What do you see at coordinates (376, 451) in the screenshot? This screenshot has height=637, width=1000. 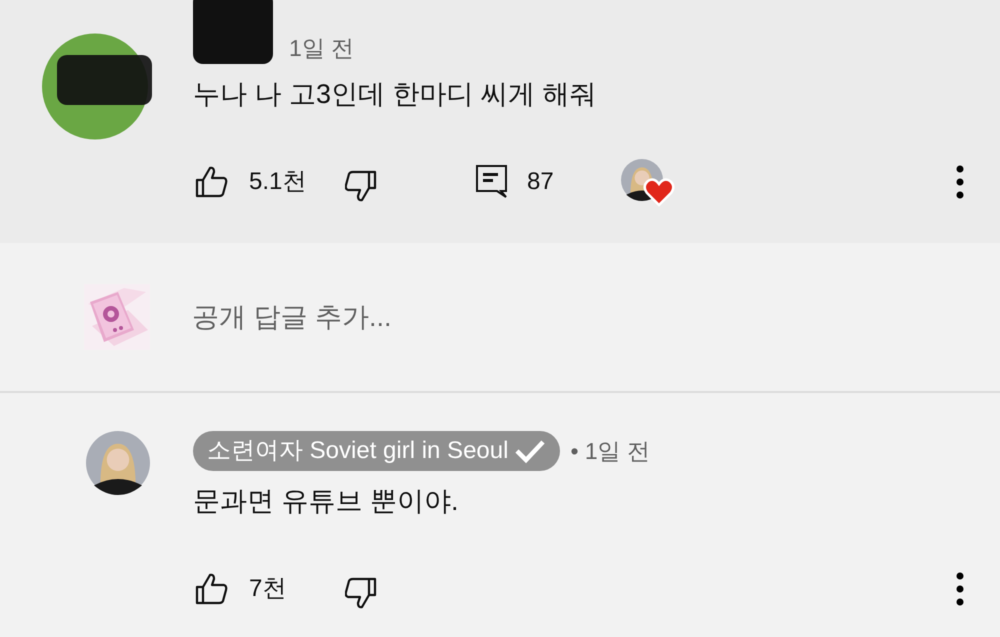 I see `author-badge: 소련여자 Soviet girl in Seoul` at bounding box center [376, 451].